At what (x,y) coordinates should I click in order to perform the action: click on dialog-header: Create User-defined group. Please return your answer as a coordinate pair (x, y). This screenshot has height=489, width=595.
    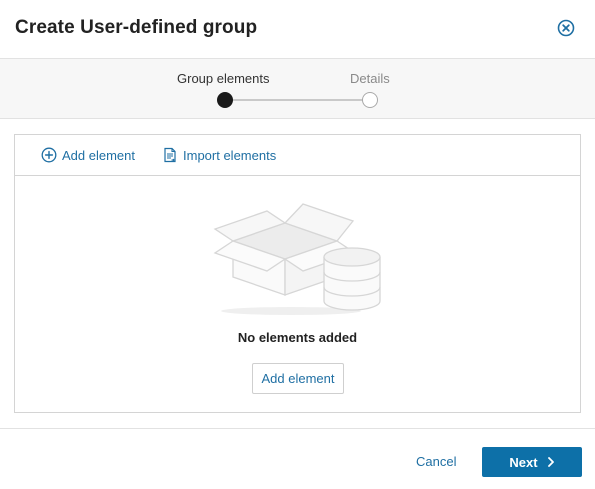
    Looking at the image, I should click on (297, 29).